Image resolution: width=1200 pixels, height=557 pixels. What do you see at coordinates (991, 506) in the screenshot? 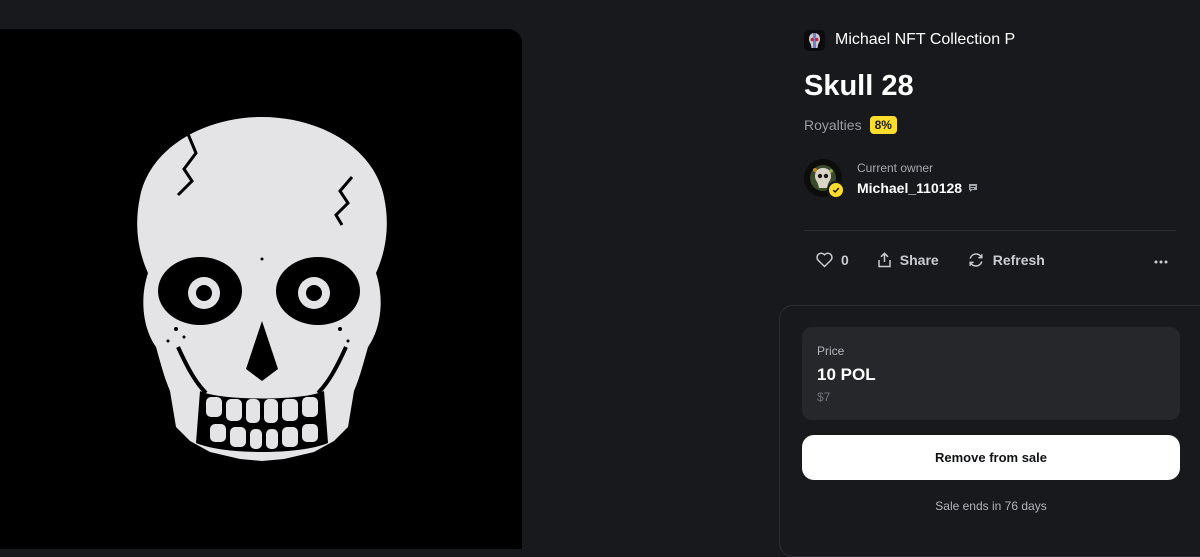
I see `sale-ends-text: Sale ends in 76 days` at bounding box center [991, 506].